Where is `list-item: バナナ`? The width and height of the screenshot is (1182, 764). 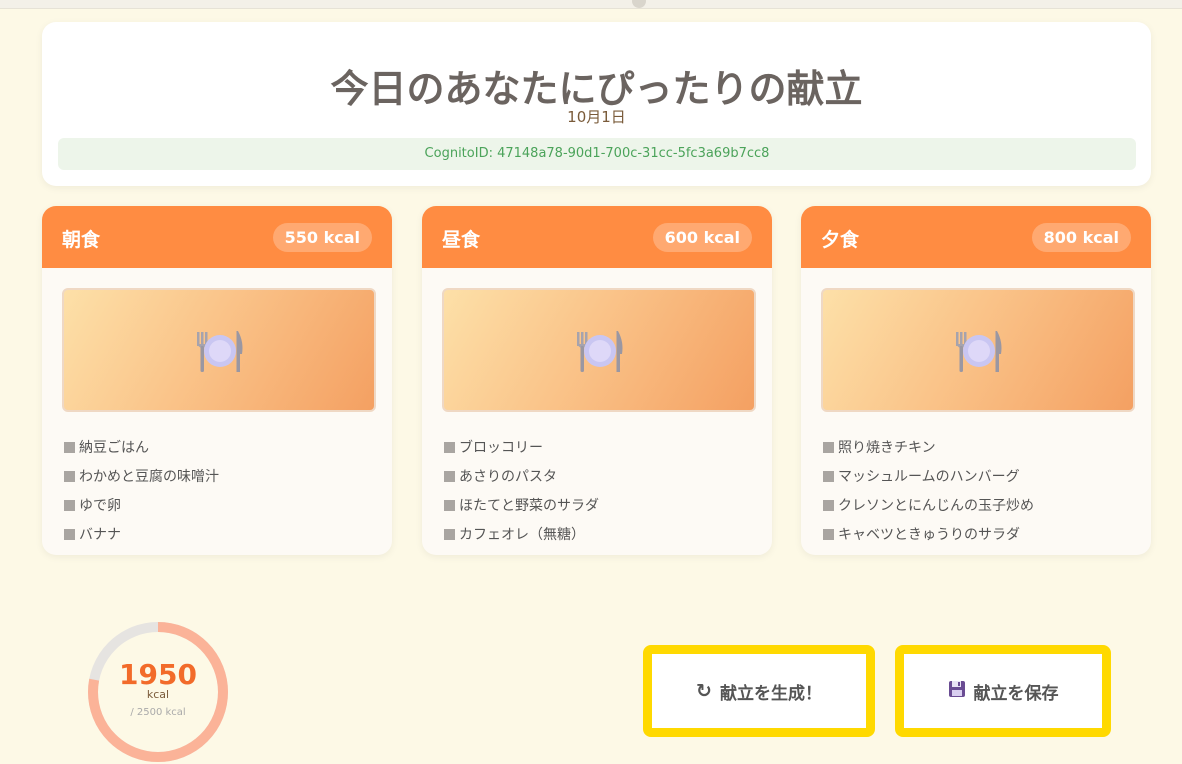 list-item: バナナ is located at coordinates (141, 539).